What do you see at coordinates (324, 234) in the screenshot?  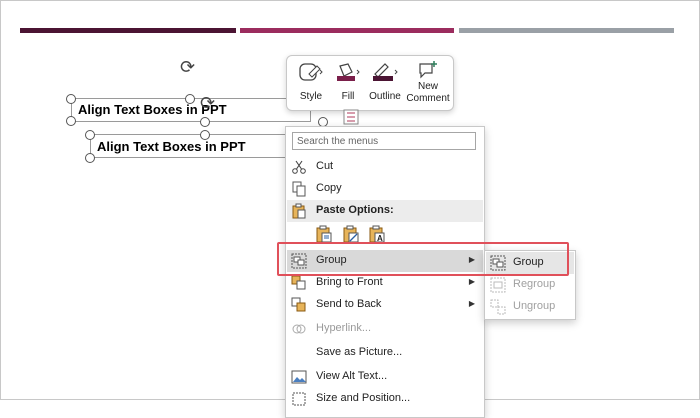 I see `paste-keep-source-icon` at bounding box center [324, 234].